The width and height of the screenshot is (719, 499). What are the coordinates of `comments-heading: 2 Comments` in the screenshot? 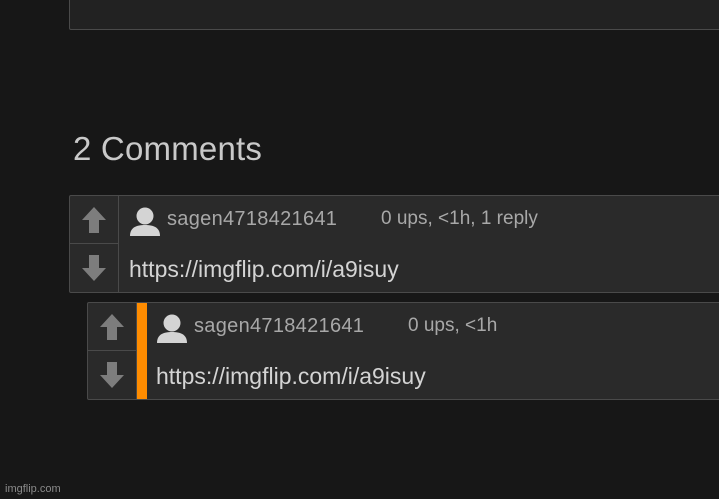 It's located at (168, 148).